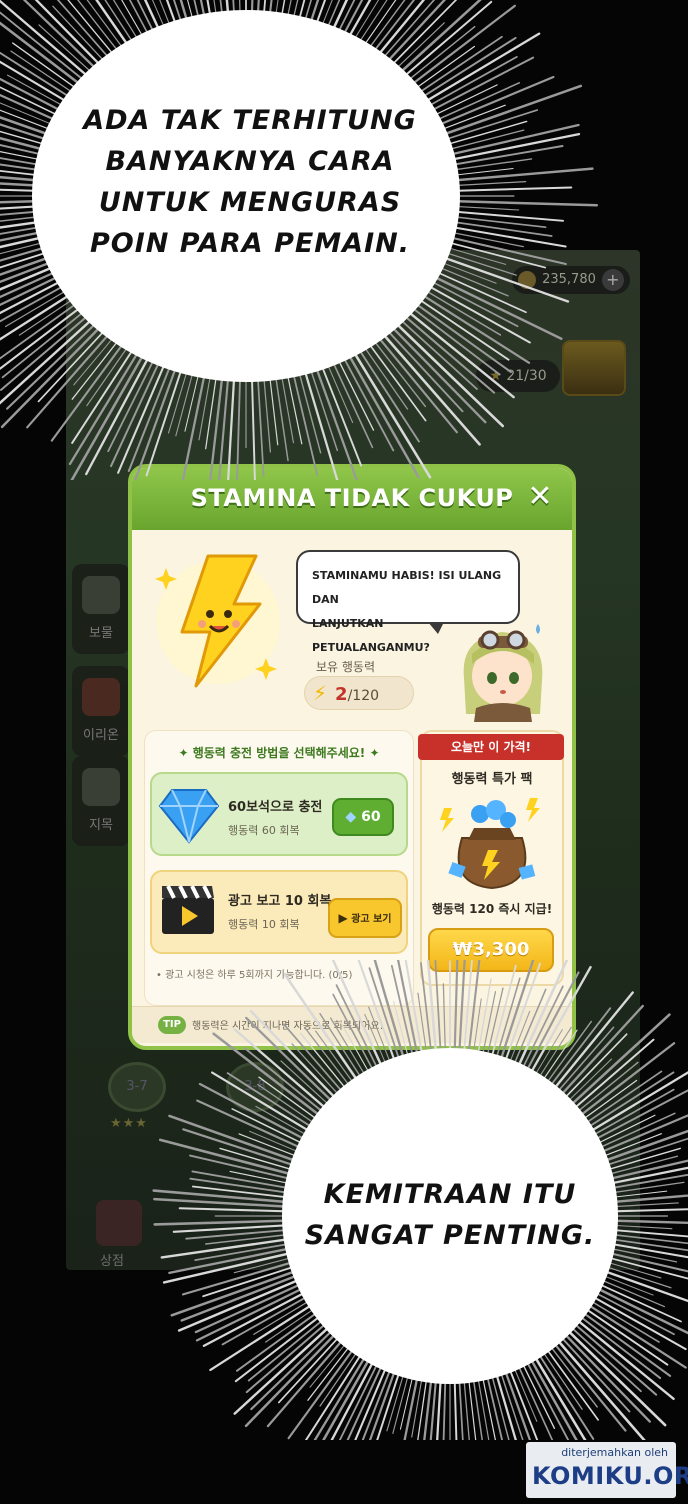  Describe the element at coordinates (264, 830) in the screenshot. I see `gem-option-subtitle: 행동력 60 회복` at that location.